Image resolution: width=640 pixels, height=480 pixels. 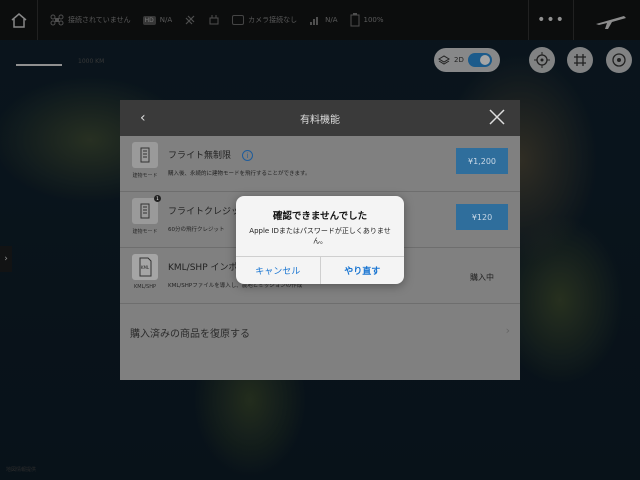 What do you see at coordinates (320, 236) in the screenshot?
I see `alert-message: Apple IDまたはパスワードが正しくありません。` at bounding box center [320, 236].